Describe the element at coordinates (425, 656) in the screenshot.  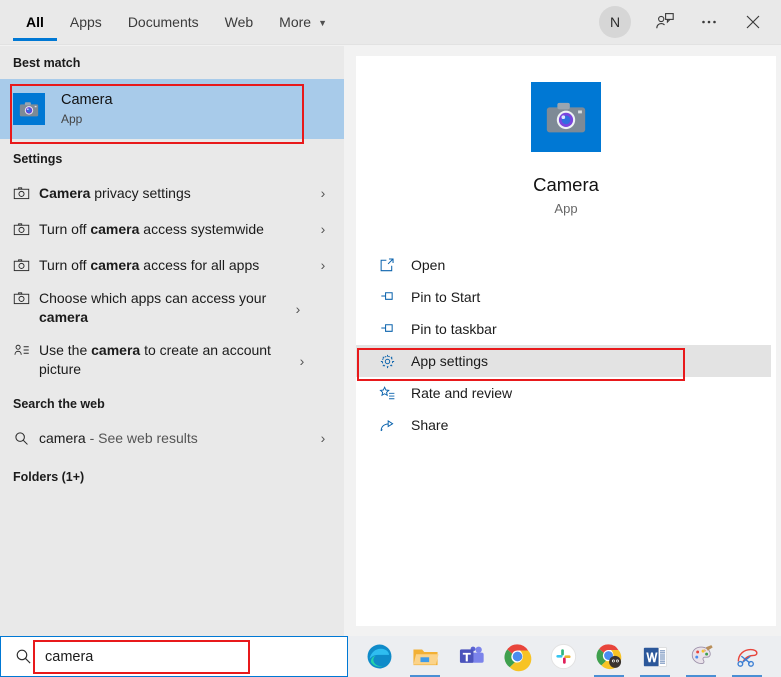
I see `taskbar-app-file-explorer` at that location.